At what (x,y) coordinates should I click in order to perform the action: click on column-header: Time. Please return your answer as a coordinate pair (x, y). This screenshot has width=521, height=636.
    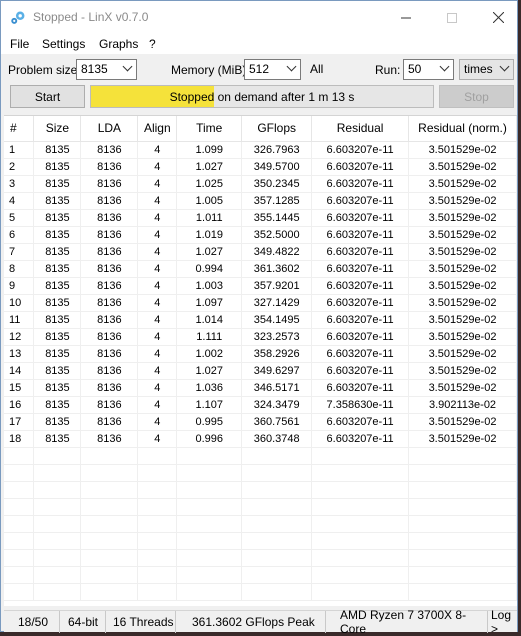
    Looking at the image, I should click on (209, 129).